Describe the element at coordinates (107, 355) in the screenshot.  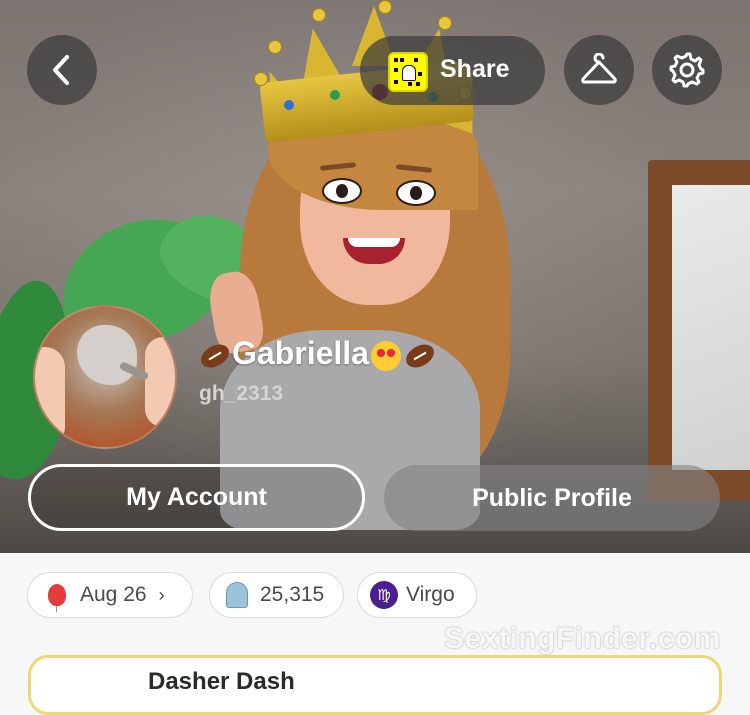
I see `cat-image` at that location.